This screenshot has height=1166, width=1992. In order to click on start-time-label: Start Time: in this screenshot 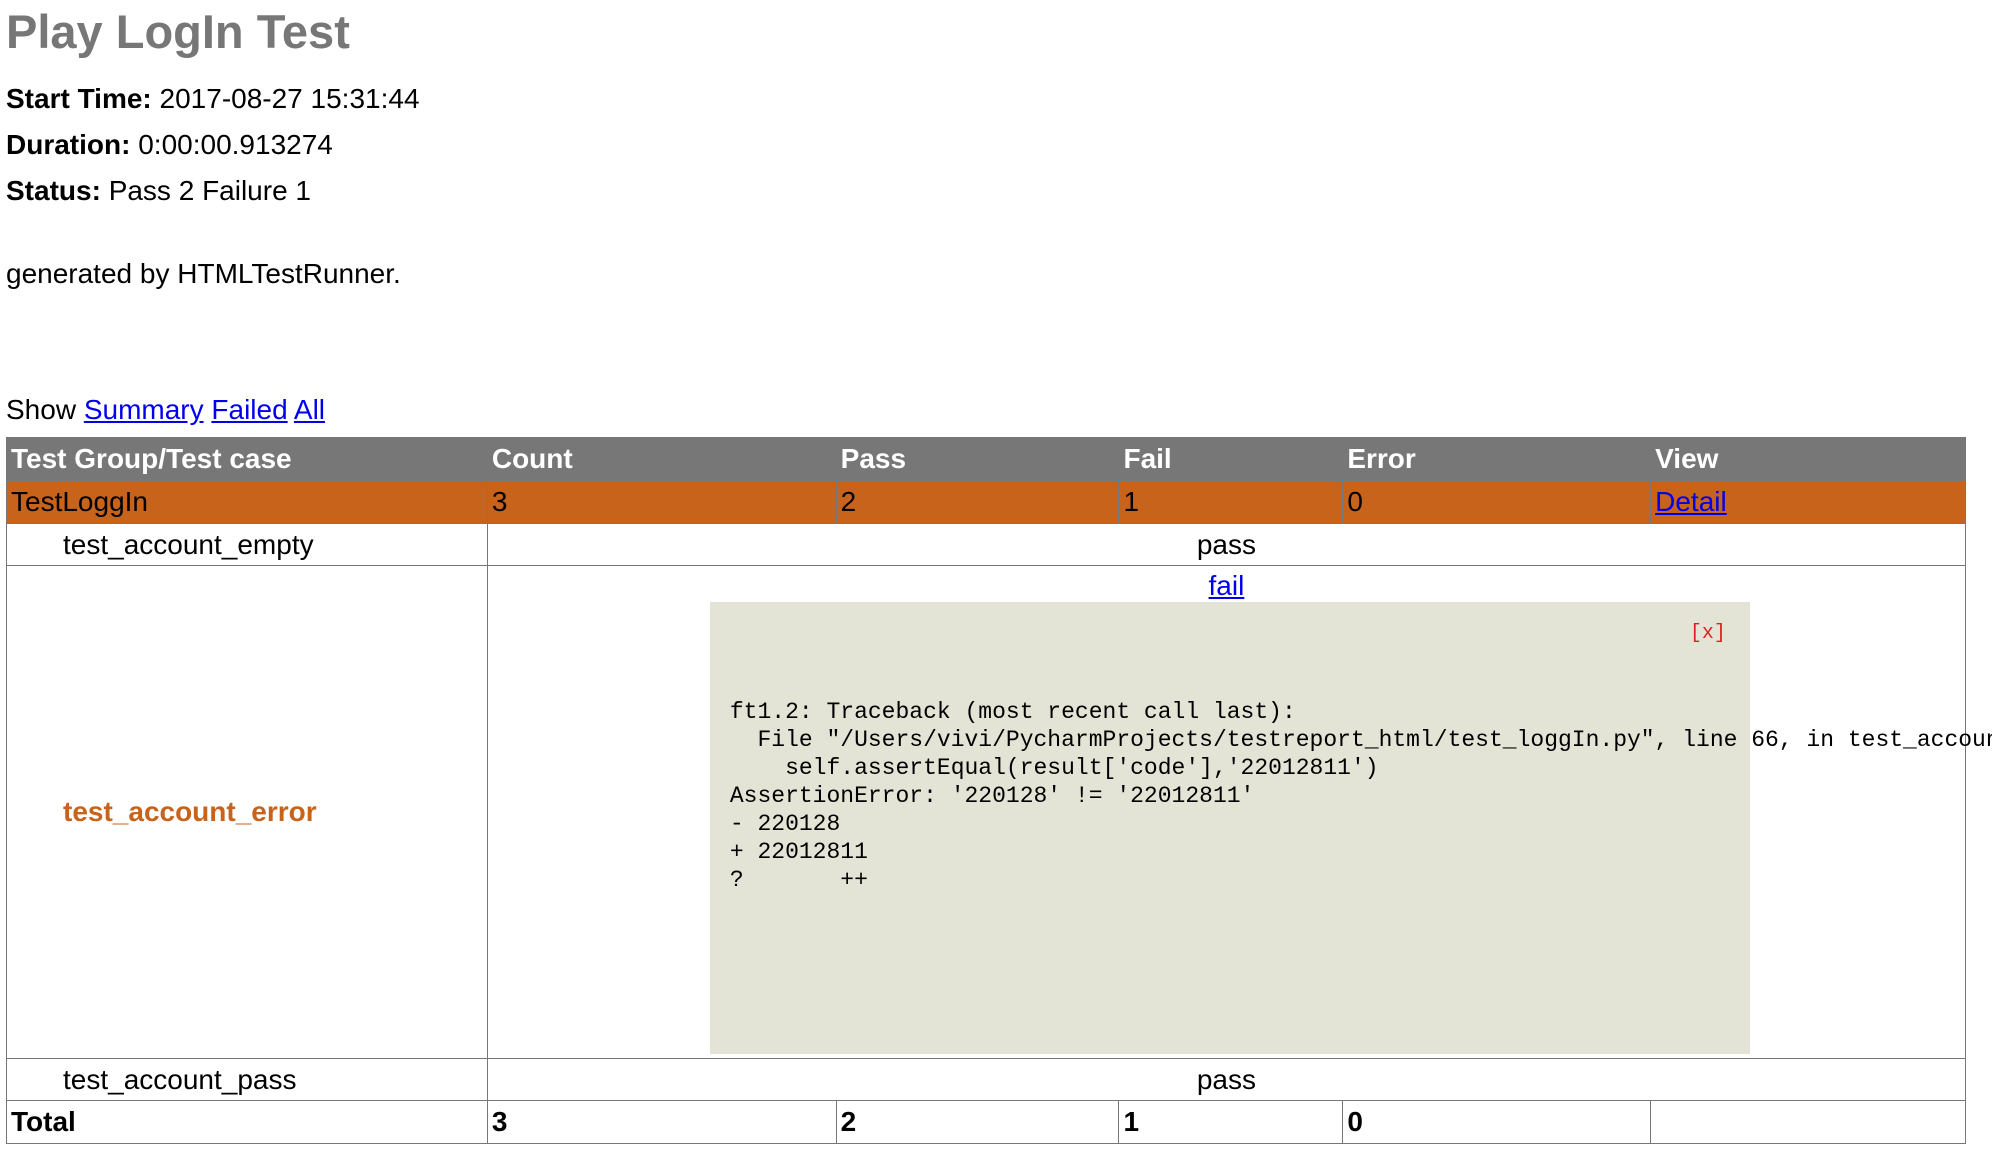, I will do `click(79, 98)`.